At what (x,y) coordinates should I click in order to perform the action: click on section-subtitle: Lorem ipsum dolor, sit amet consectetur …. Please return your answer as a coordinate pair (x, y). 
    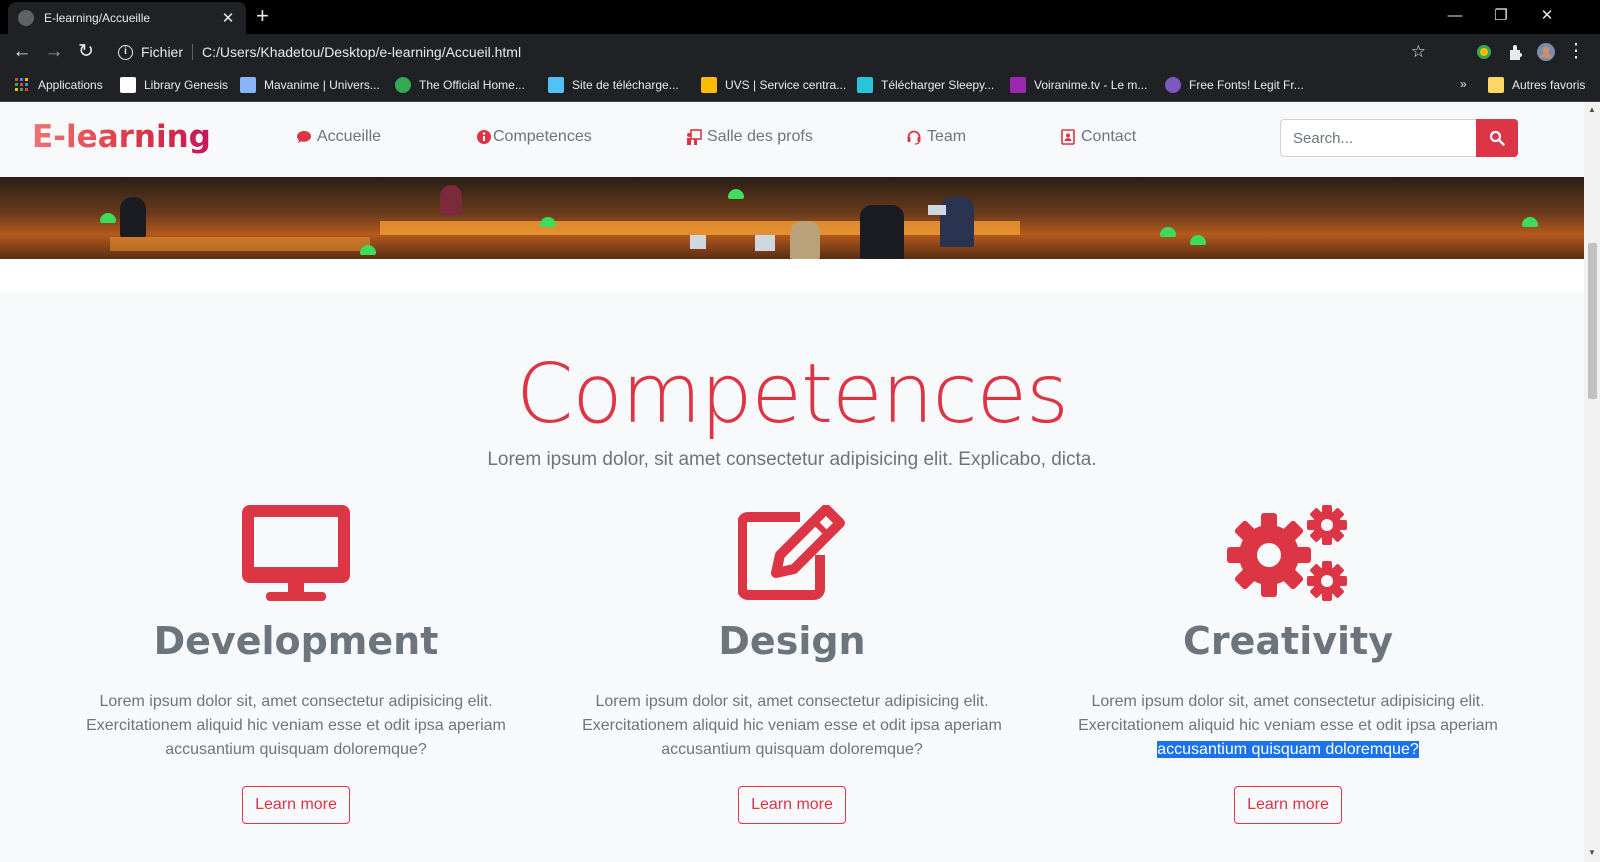
    Looking at the image, I should click on (792, 459).